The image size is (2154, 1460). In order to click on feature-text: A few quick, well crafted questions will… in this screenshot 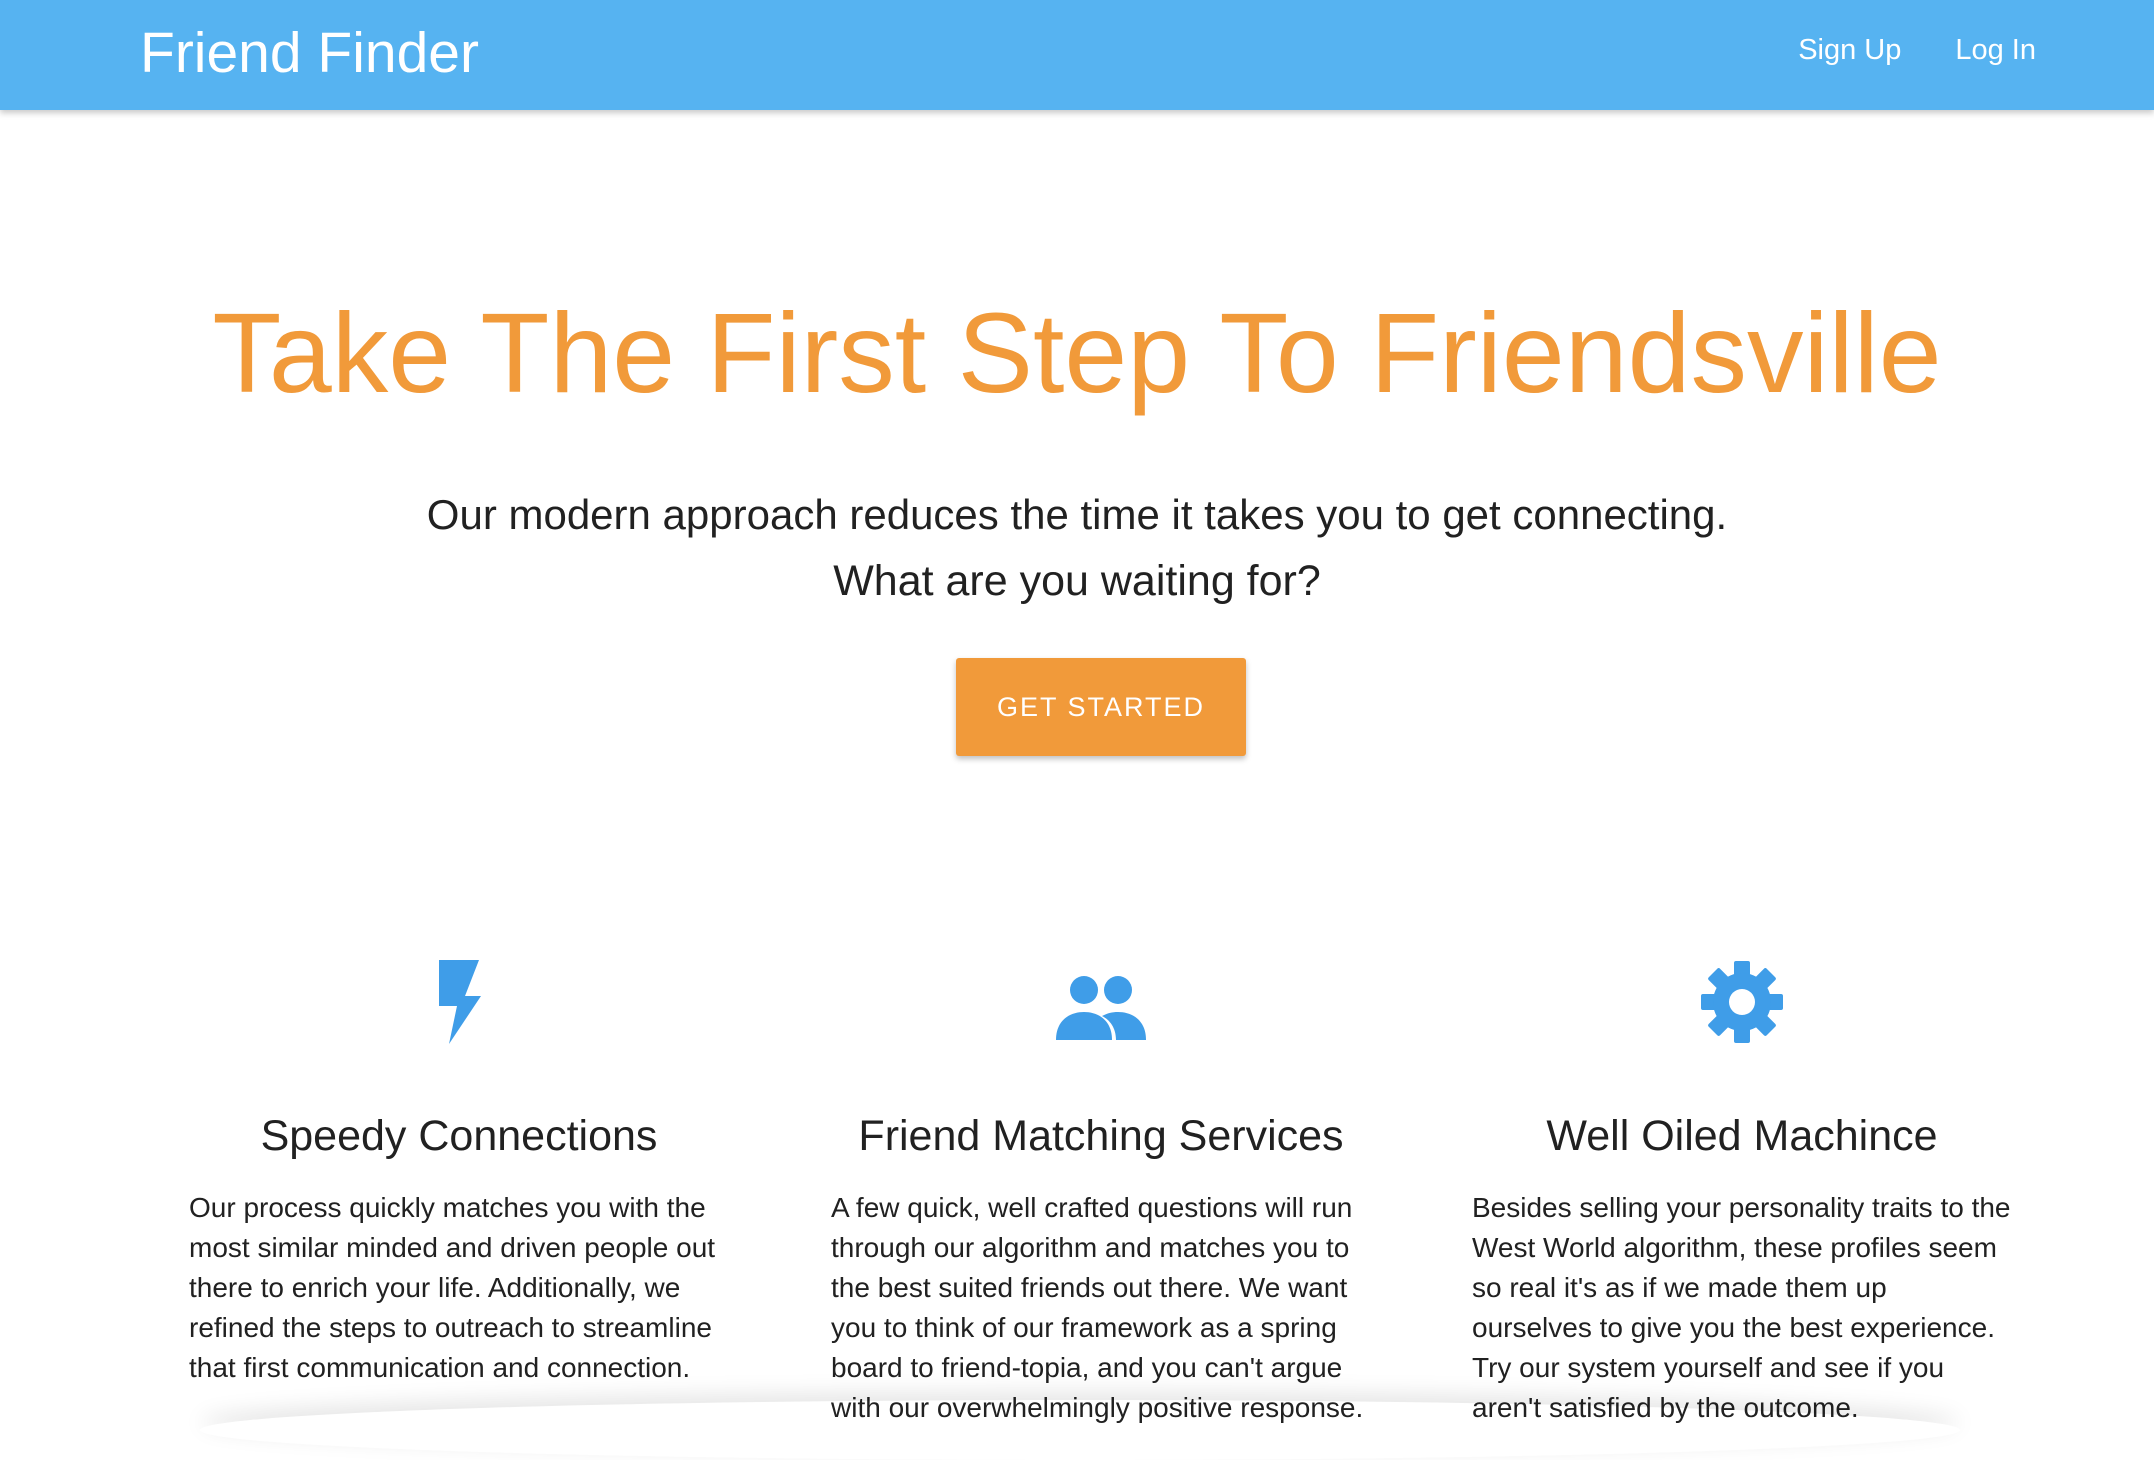, I will do `click(1097, 1307)`.